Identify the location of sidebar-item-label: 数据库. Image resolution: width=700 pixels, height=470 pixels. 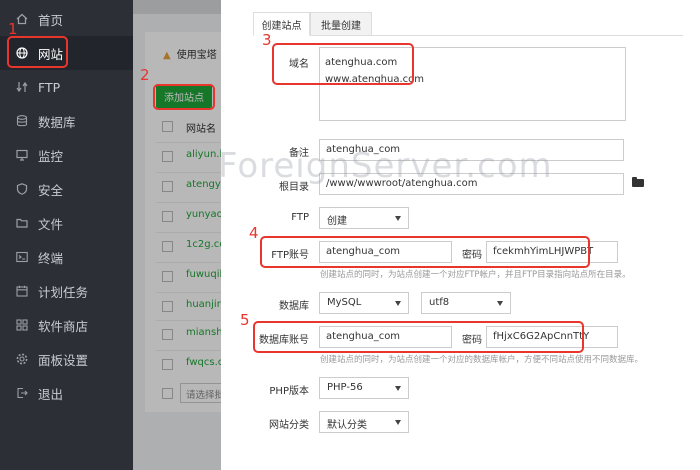
(57, 122).